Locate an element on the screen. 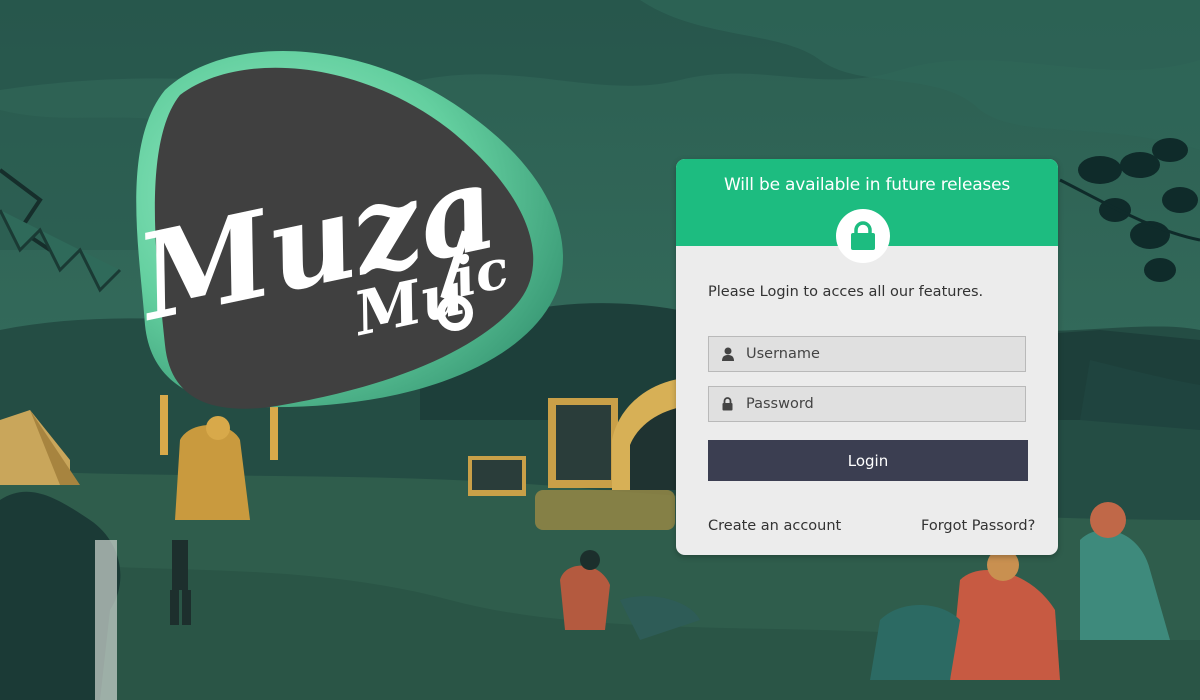 Image resolution: width=1200 pixels, height=700 pixels. password-field is located at coordinates (867, 404).